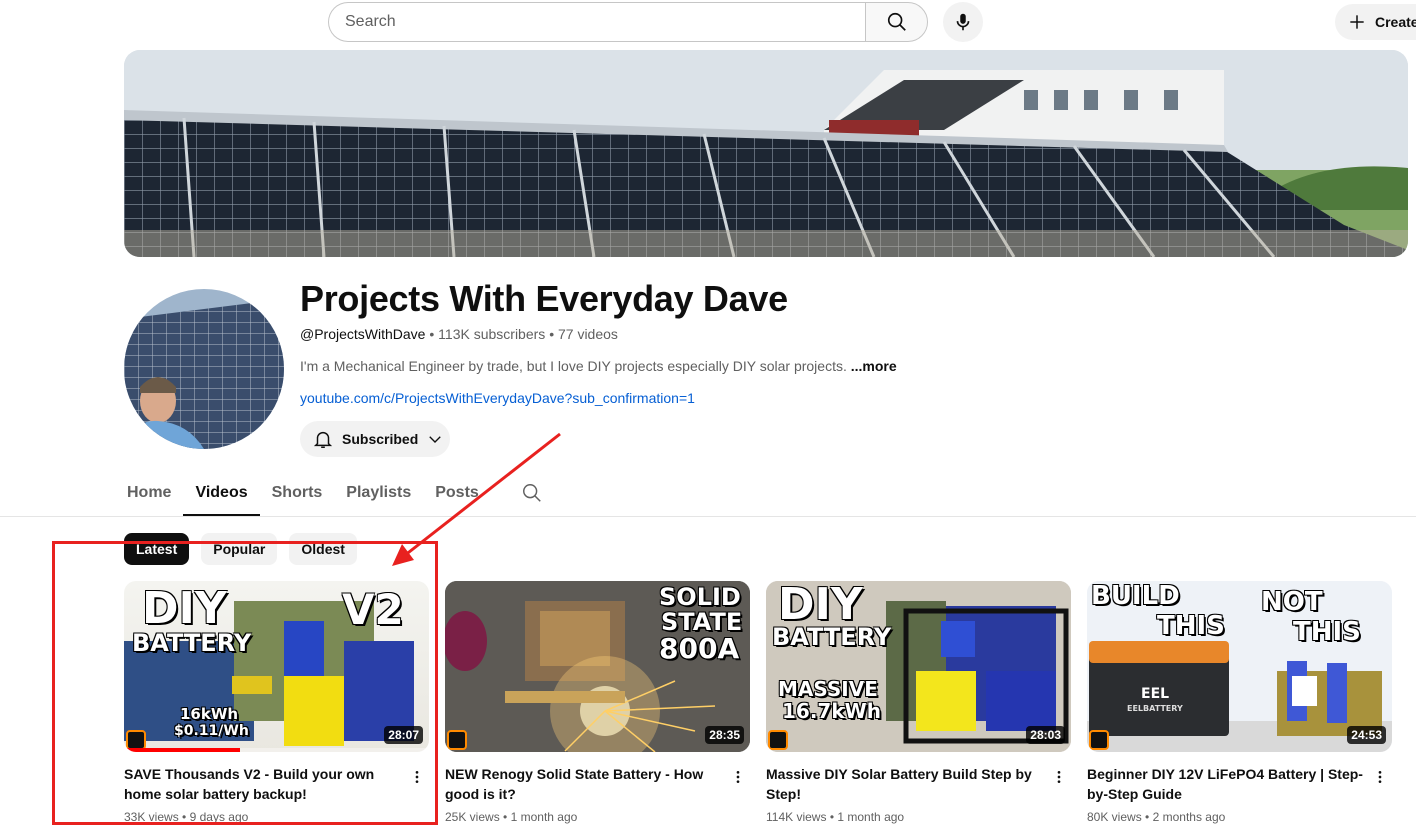 The width and height of the screenshot is (1416, 828). What do you see at coordinates (820, 605) in the screenshot?
I see `thumb-text: DIY` at bounding box center [820, 605].